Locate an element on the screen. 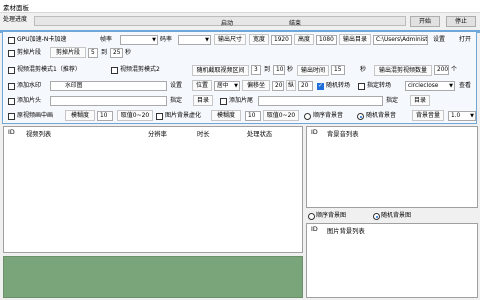 This screenshot has width=480, height=300. progress-start-label: 启动 is located at coordinates (227, 23).